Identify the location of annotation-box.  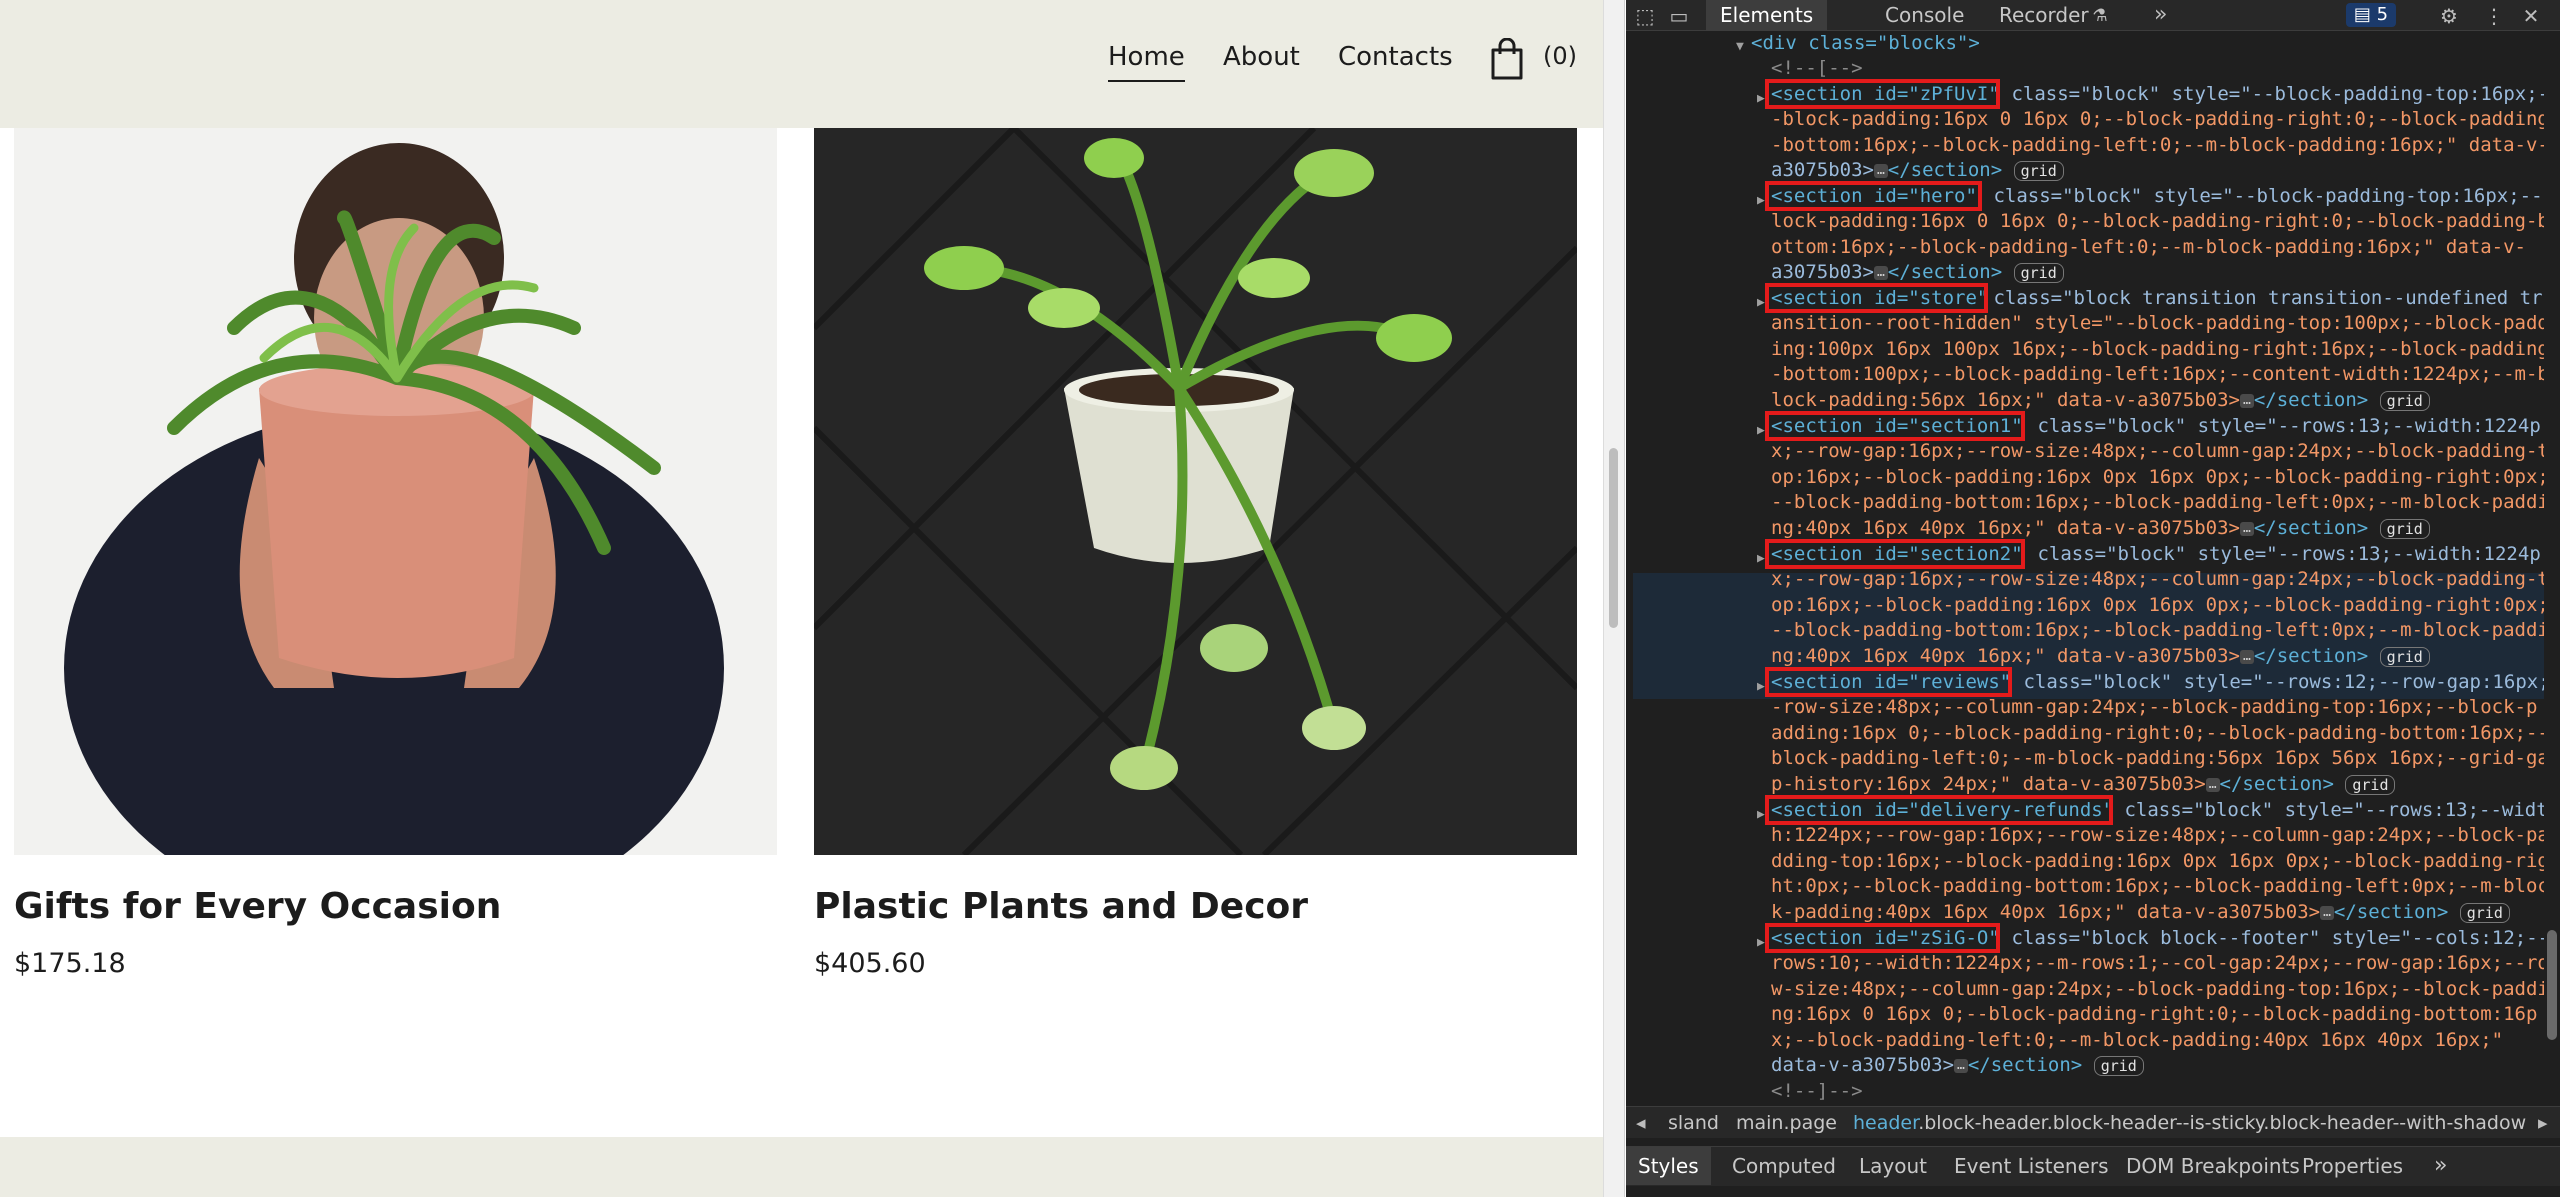
(1873, 196).